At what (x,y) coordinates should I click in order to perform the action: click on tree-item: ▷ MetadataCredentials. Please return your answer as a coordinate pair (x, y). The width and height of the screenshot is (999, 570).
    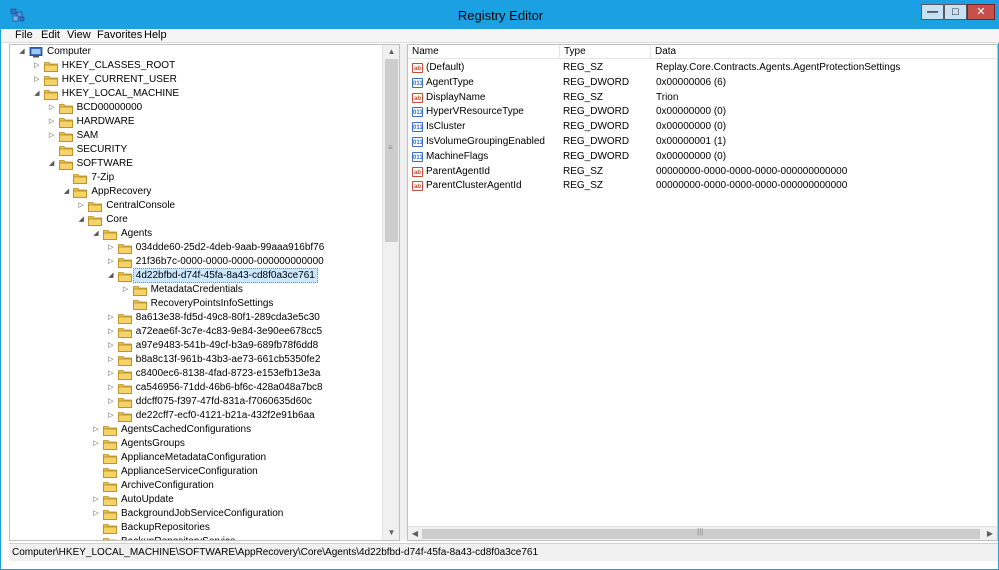
    Looking at the image, I should click on (195, 290).